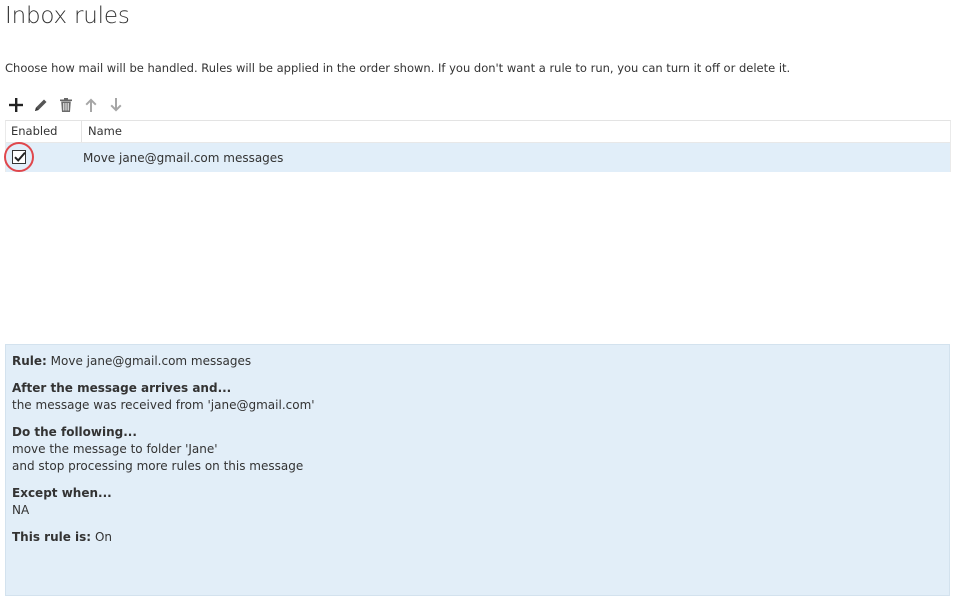 This screenshot has width=956, height=600. Describe the element at coordinates (67, 16) in the screenshot. I see `page-title: Inbox rules` at that location.